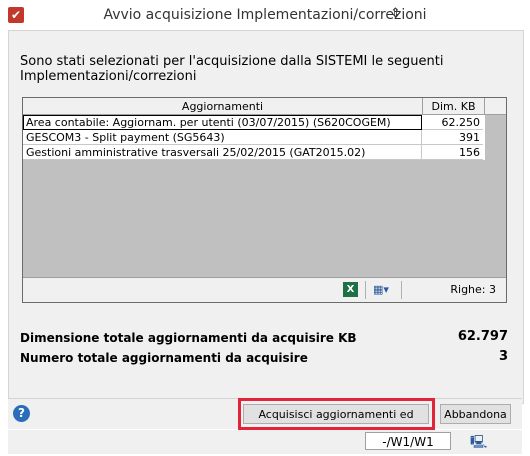 Image resolution: width=530 pixels, height=456 pixels. I want to click on total-count-label: Numero totale aggiornamenti da acquisire, so click(164, 358).